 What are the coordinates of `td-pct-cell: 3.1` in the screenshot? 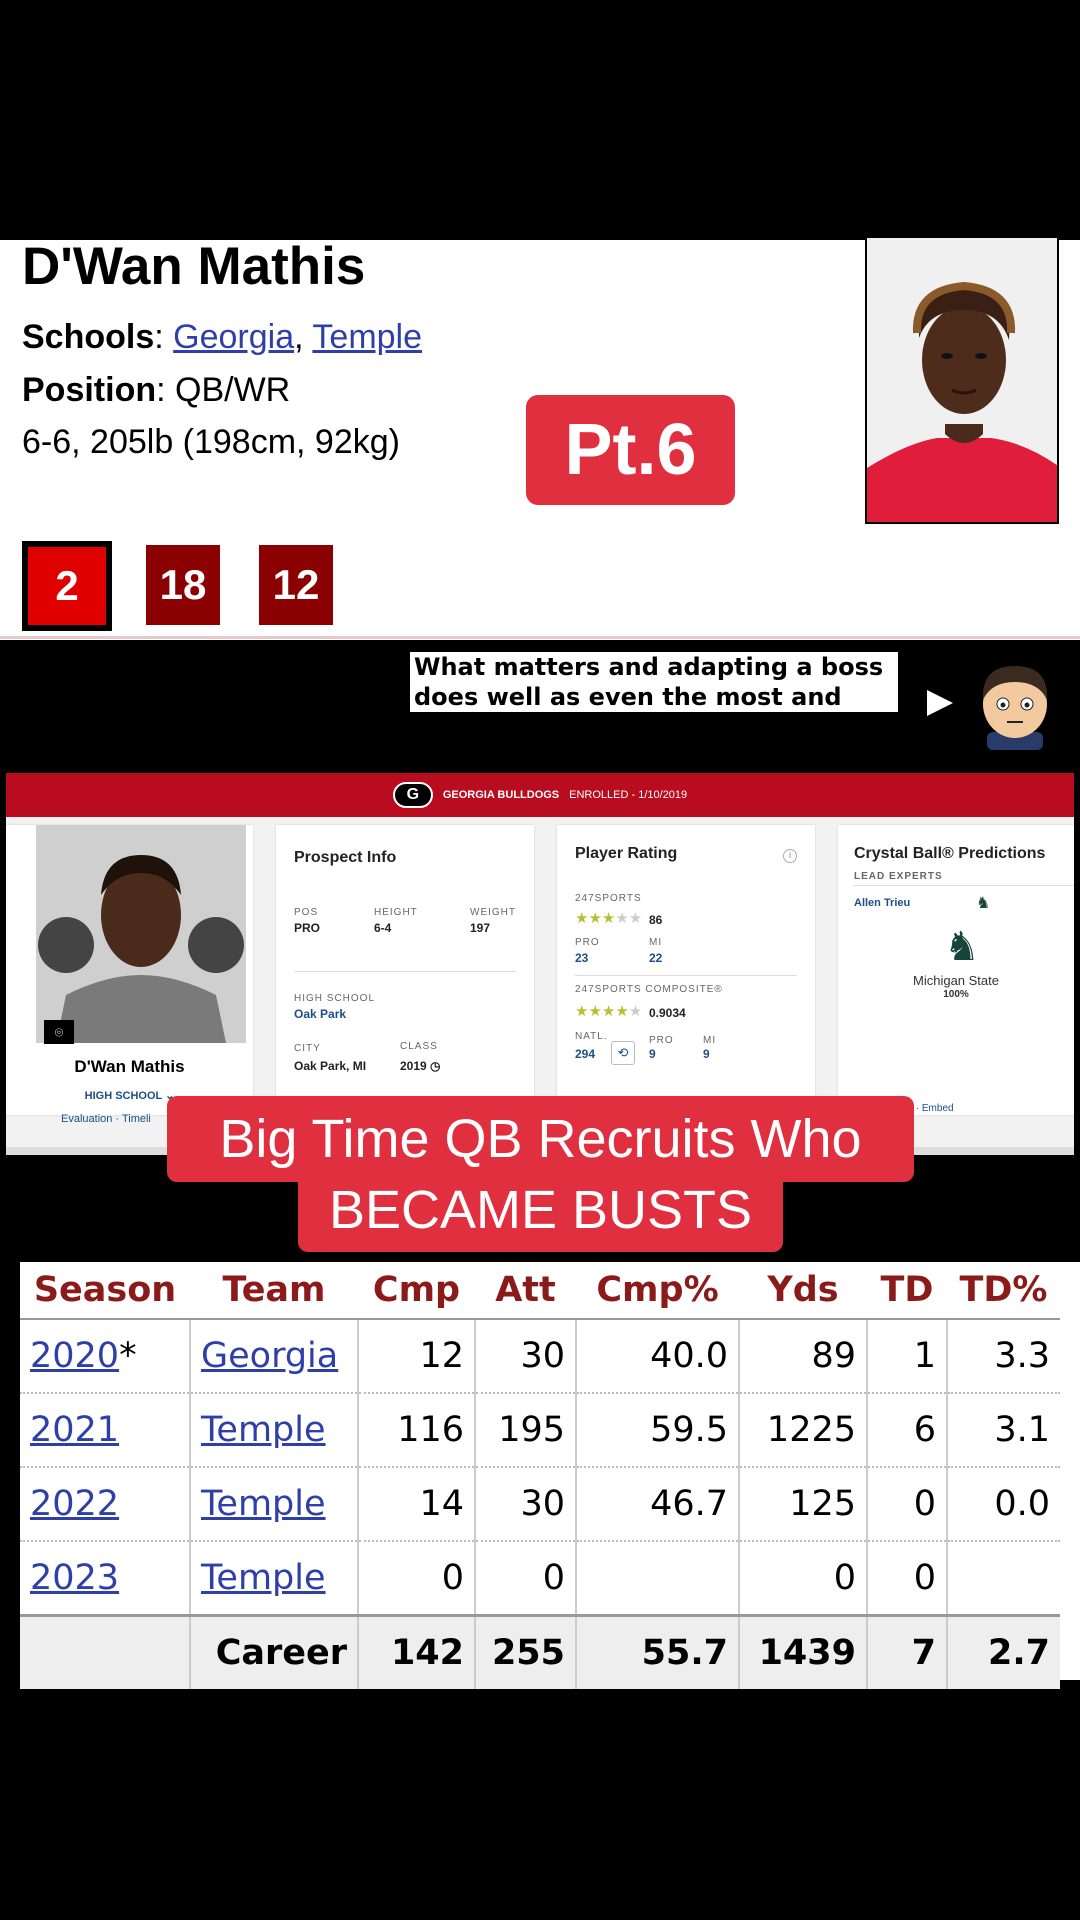 It's located at (1003, 1430).